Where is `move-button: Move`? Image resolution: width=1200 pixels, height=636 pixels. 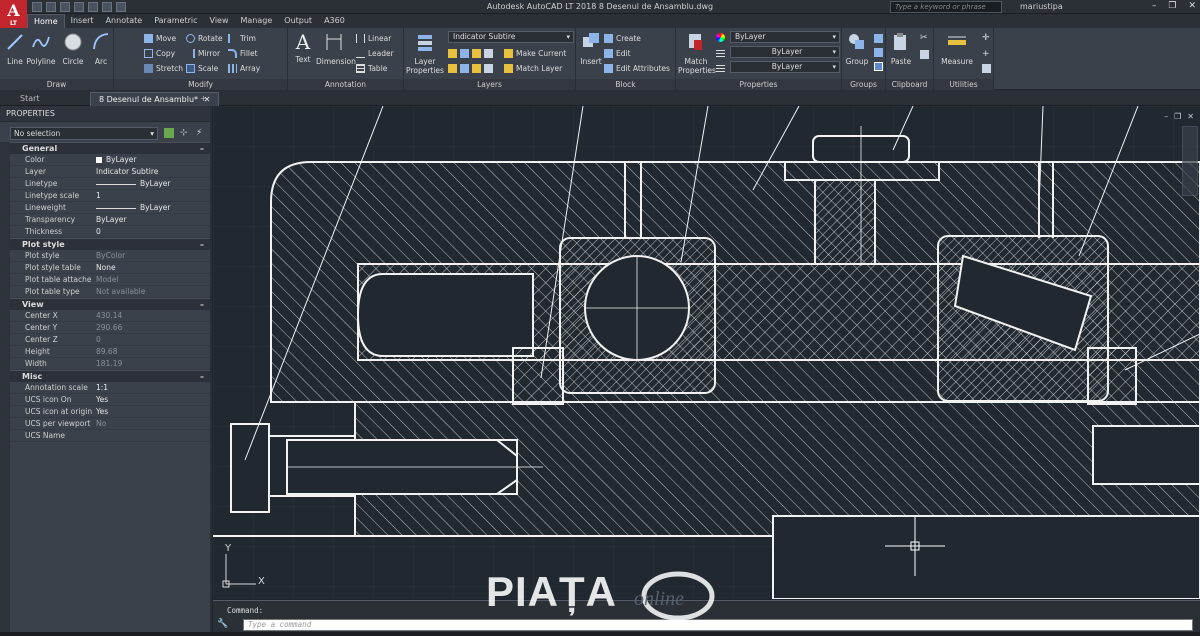 move-button: Move is located at coordinates (160, 38).